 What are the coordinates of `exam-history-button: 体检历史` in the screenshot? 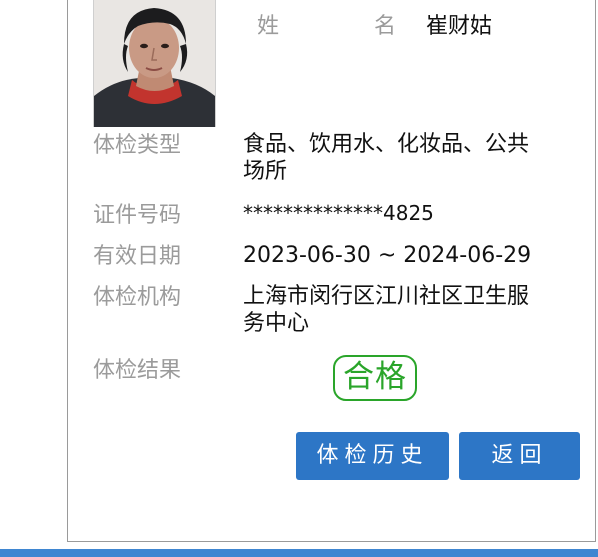 It's located at (372, 456).